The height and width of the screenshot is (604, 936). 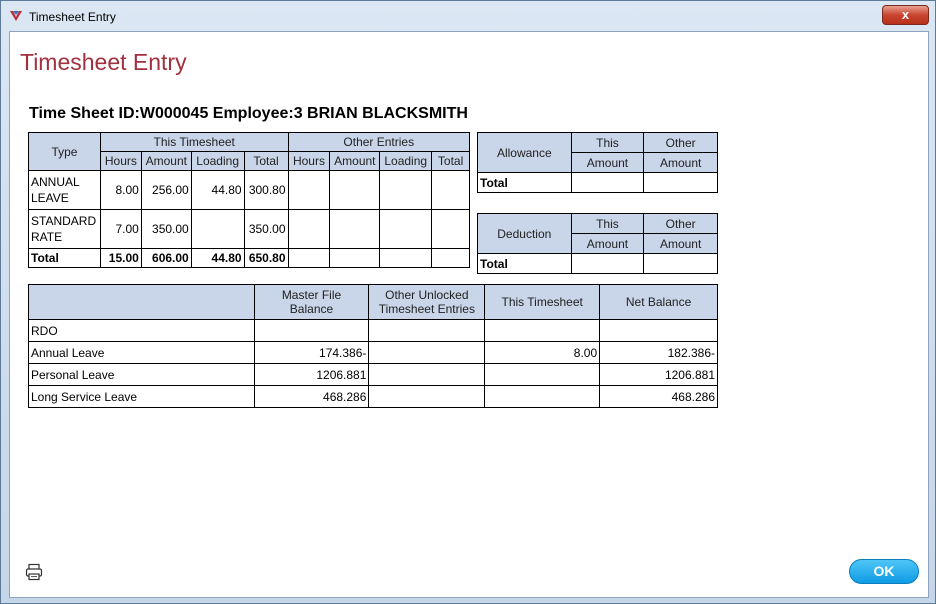 What do you see at coordinates (680, 243) in the screenshot?
I see `deduction-other-amount-header: Amount` at bounding box center [680, 243].